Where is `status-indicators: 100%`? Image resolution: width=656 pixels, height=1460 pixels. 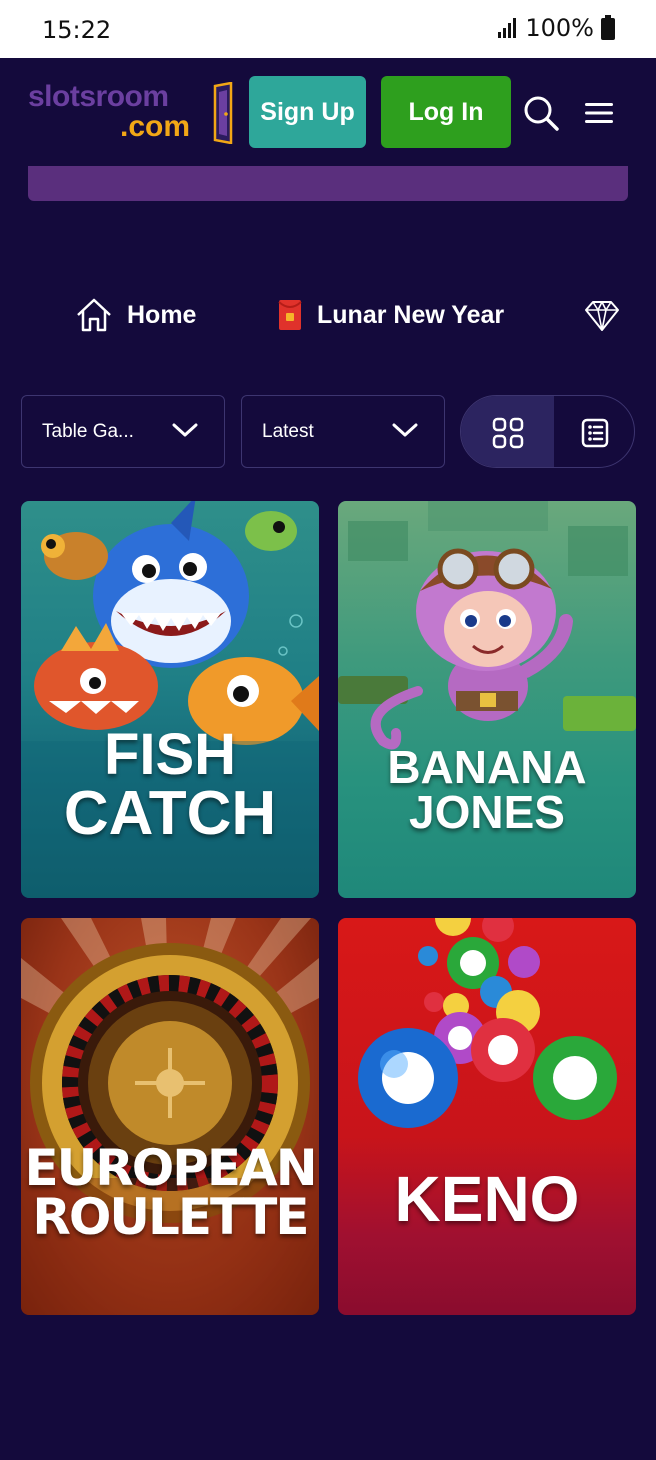
status-indicators: 100% is located at coordinates (556, 28).